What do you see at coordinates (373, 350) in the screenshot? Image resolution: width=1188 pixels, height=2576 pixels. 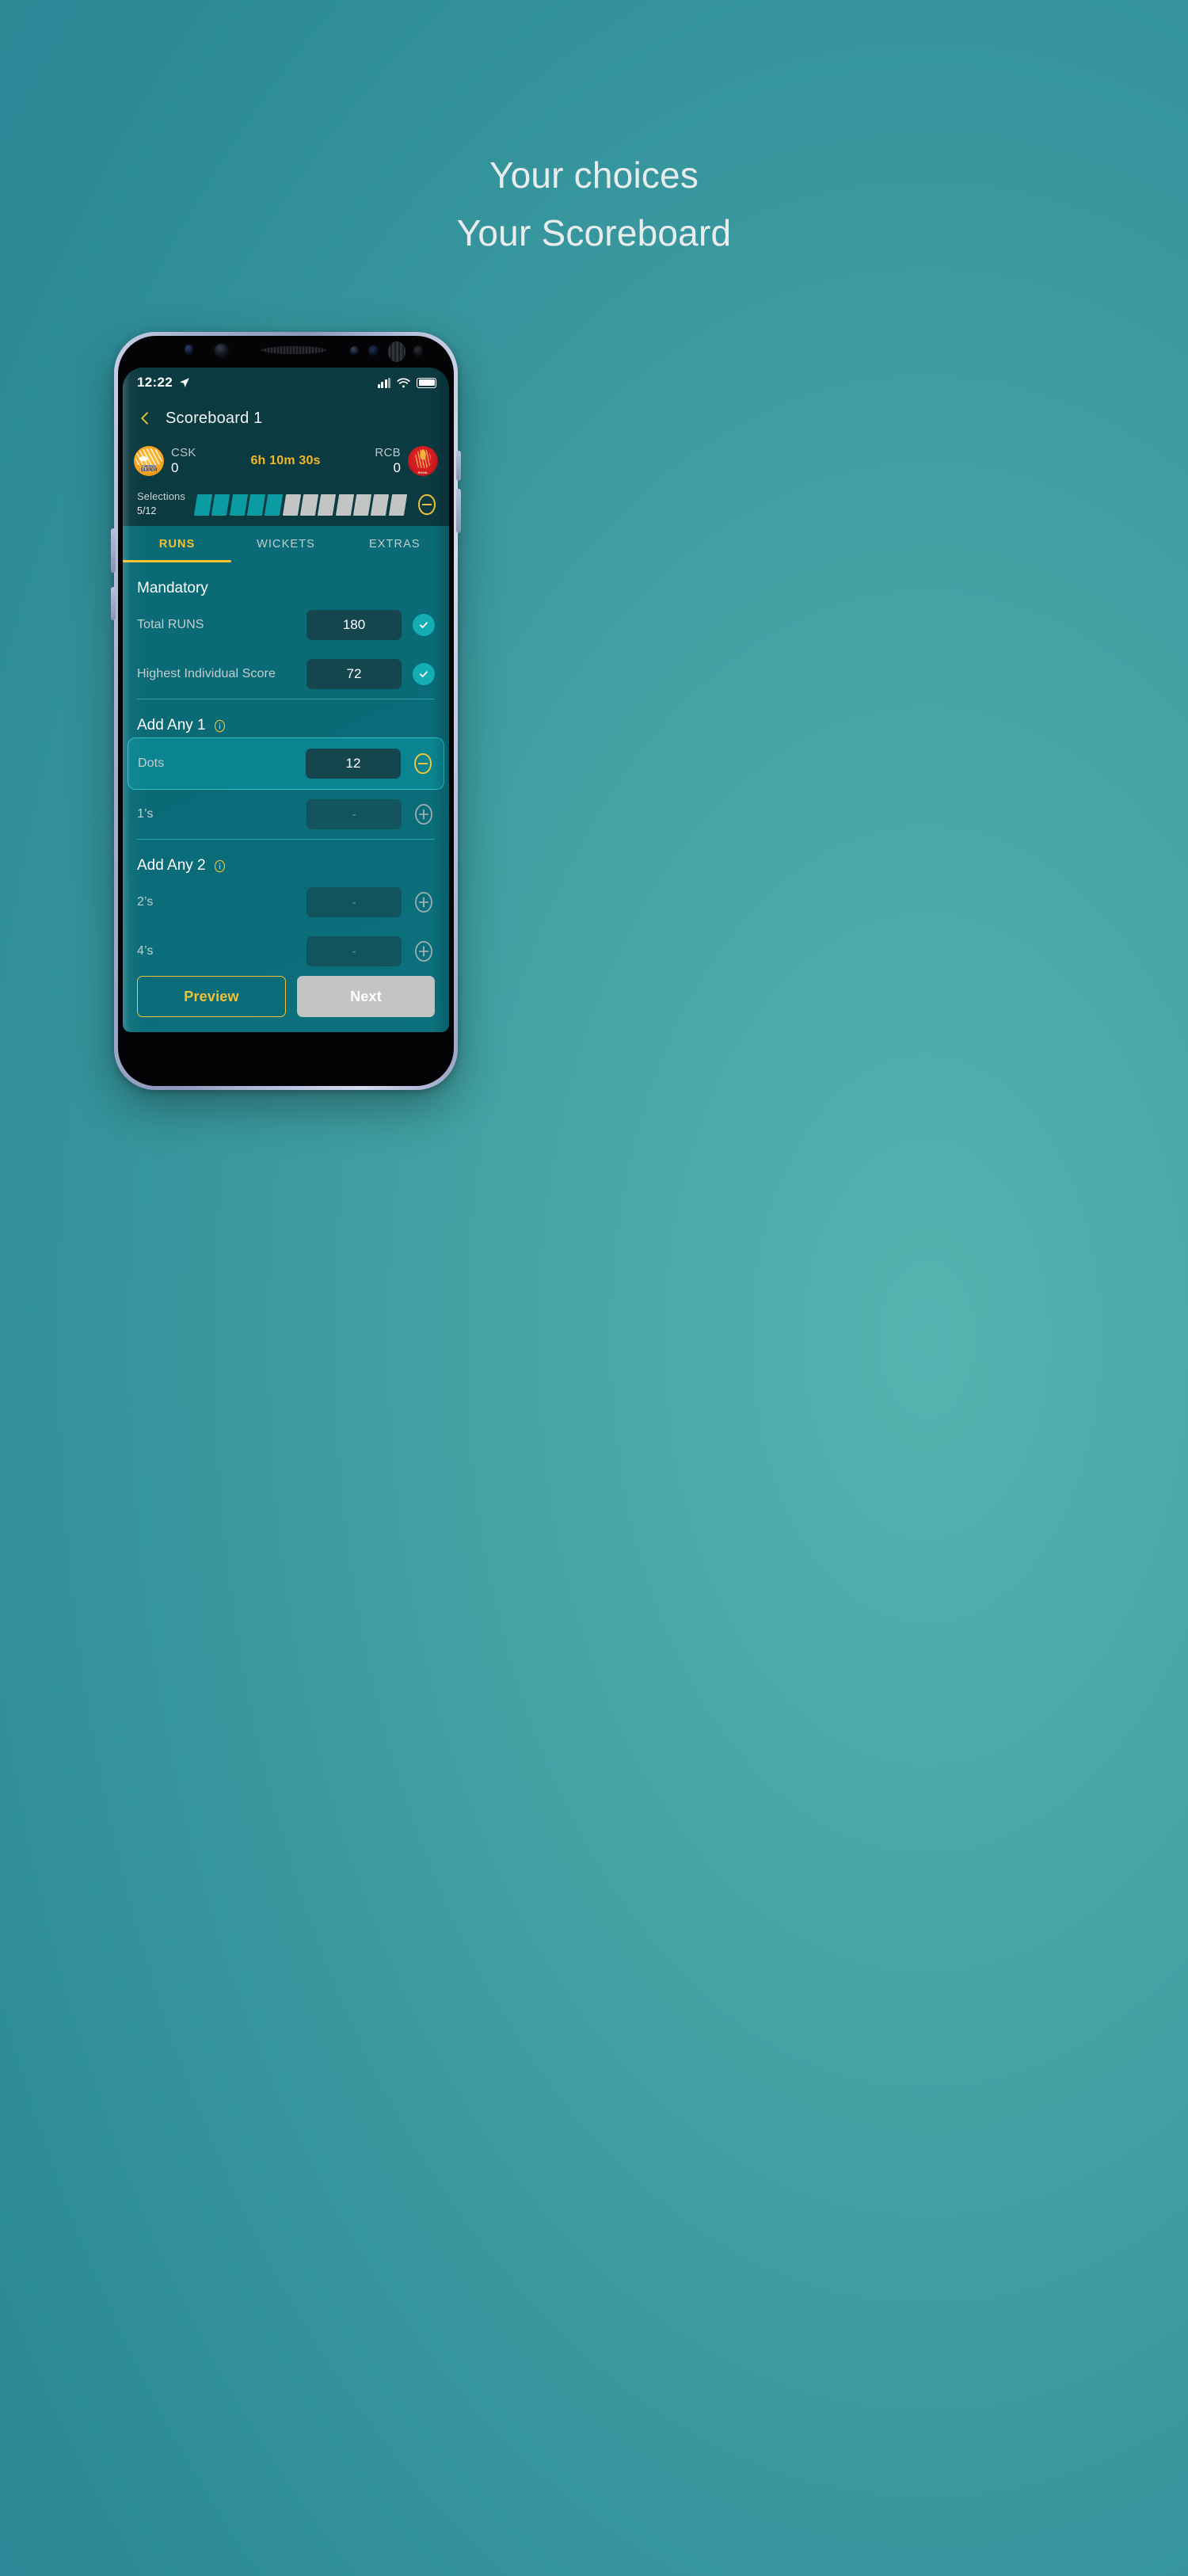 I see `iris-sensor-icon` at bounding box center [373, 350].